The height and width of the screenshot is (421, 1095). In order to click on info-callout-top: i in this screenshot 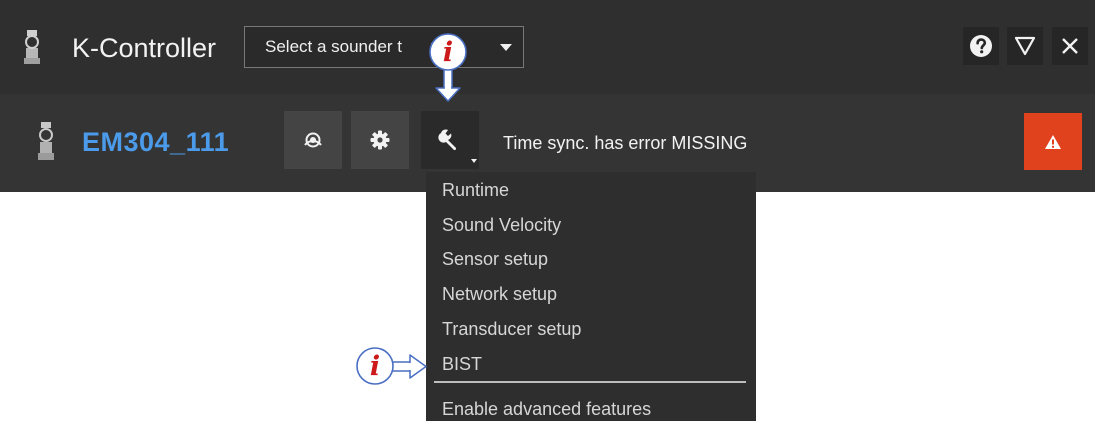, I will do `click(448, 52)`.